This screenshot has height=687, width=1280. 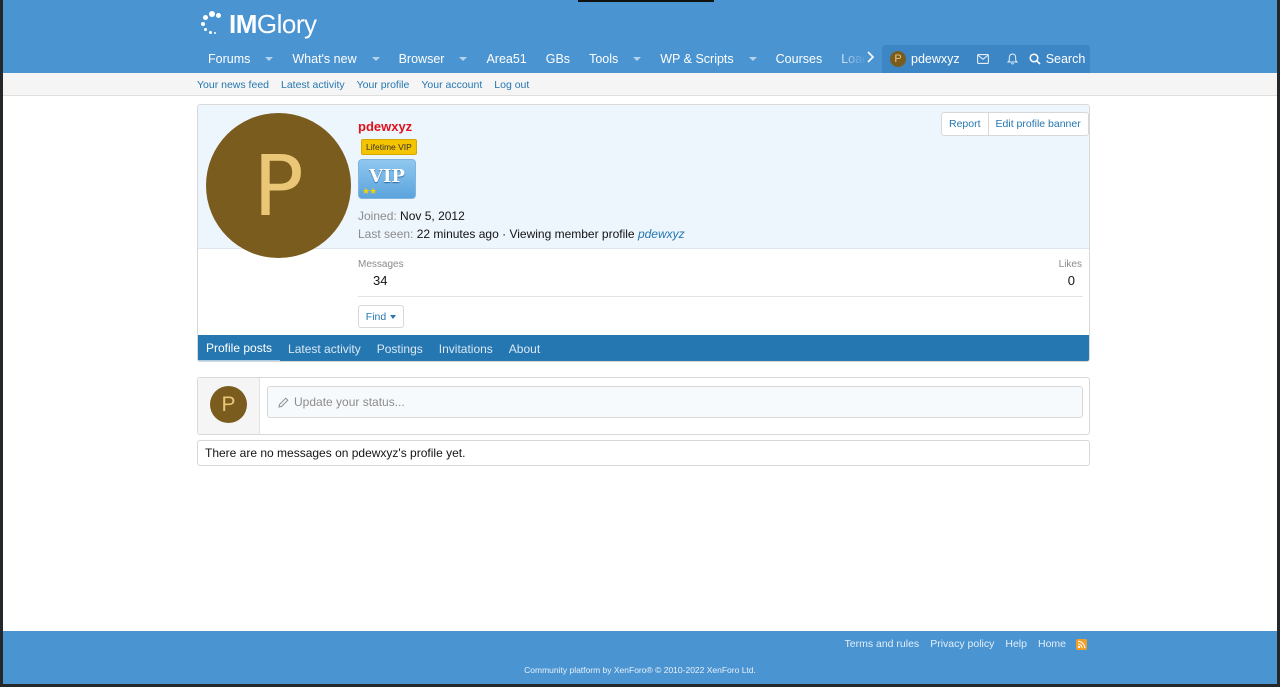 I want to click on likes-count: 0, so click(x=1071, y=280).